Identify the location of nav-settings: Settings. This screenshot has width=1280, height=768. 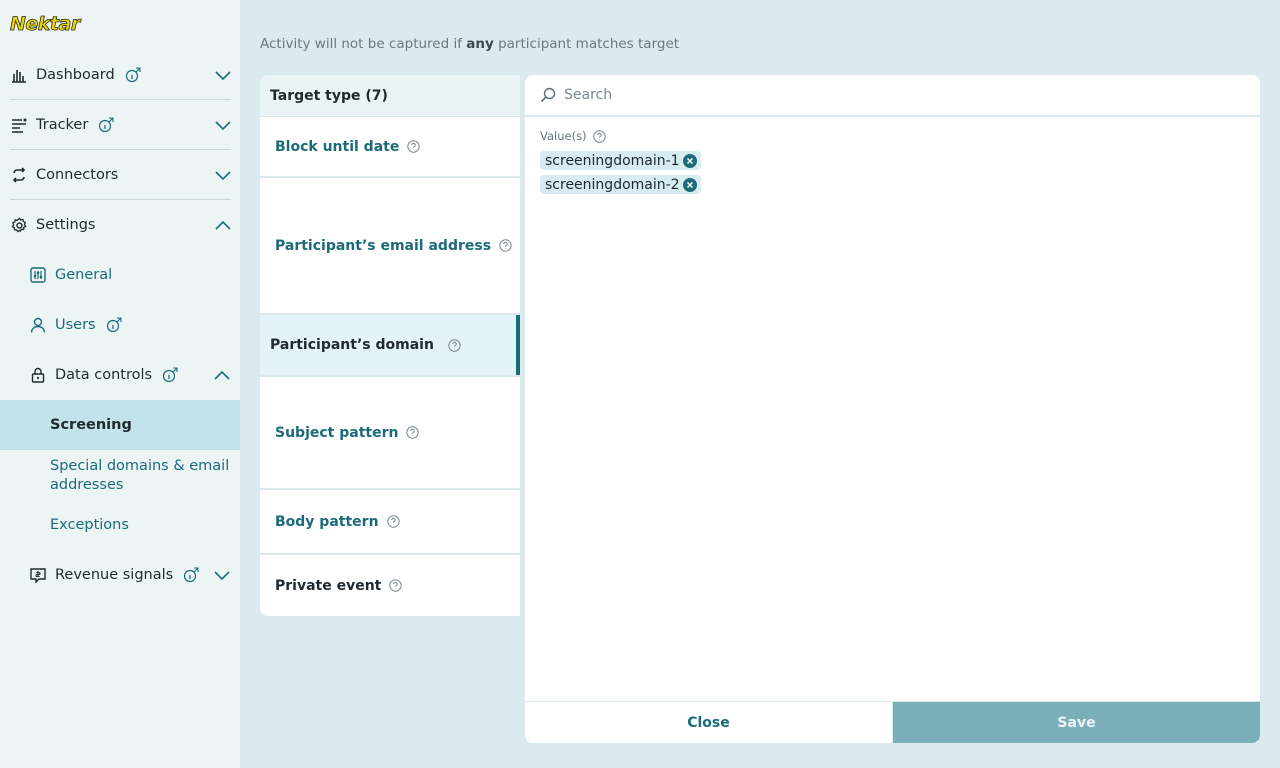
(120, 225).